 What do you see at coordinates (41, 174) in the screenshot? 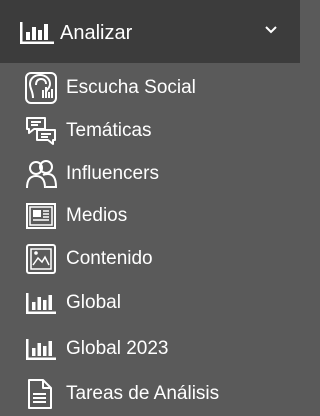
I see `users-icon` at bounding box center [41, 174].